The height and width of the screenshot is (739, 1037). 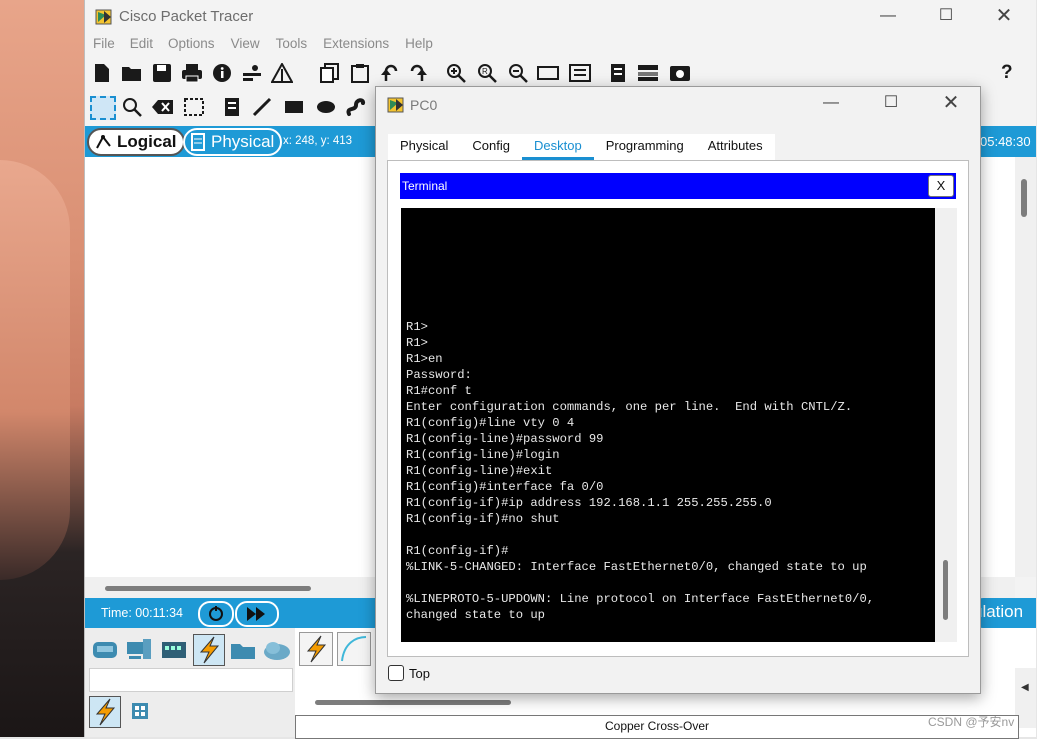 I want to click on device-list-scroll-thumb, so click(x=413, y=702).